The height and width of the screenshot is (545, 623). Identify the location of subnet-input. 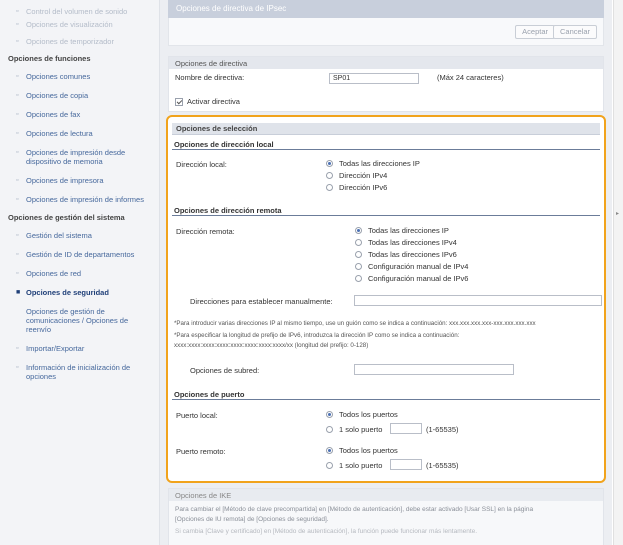
(434, 369).